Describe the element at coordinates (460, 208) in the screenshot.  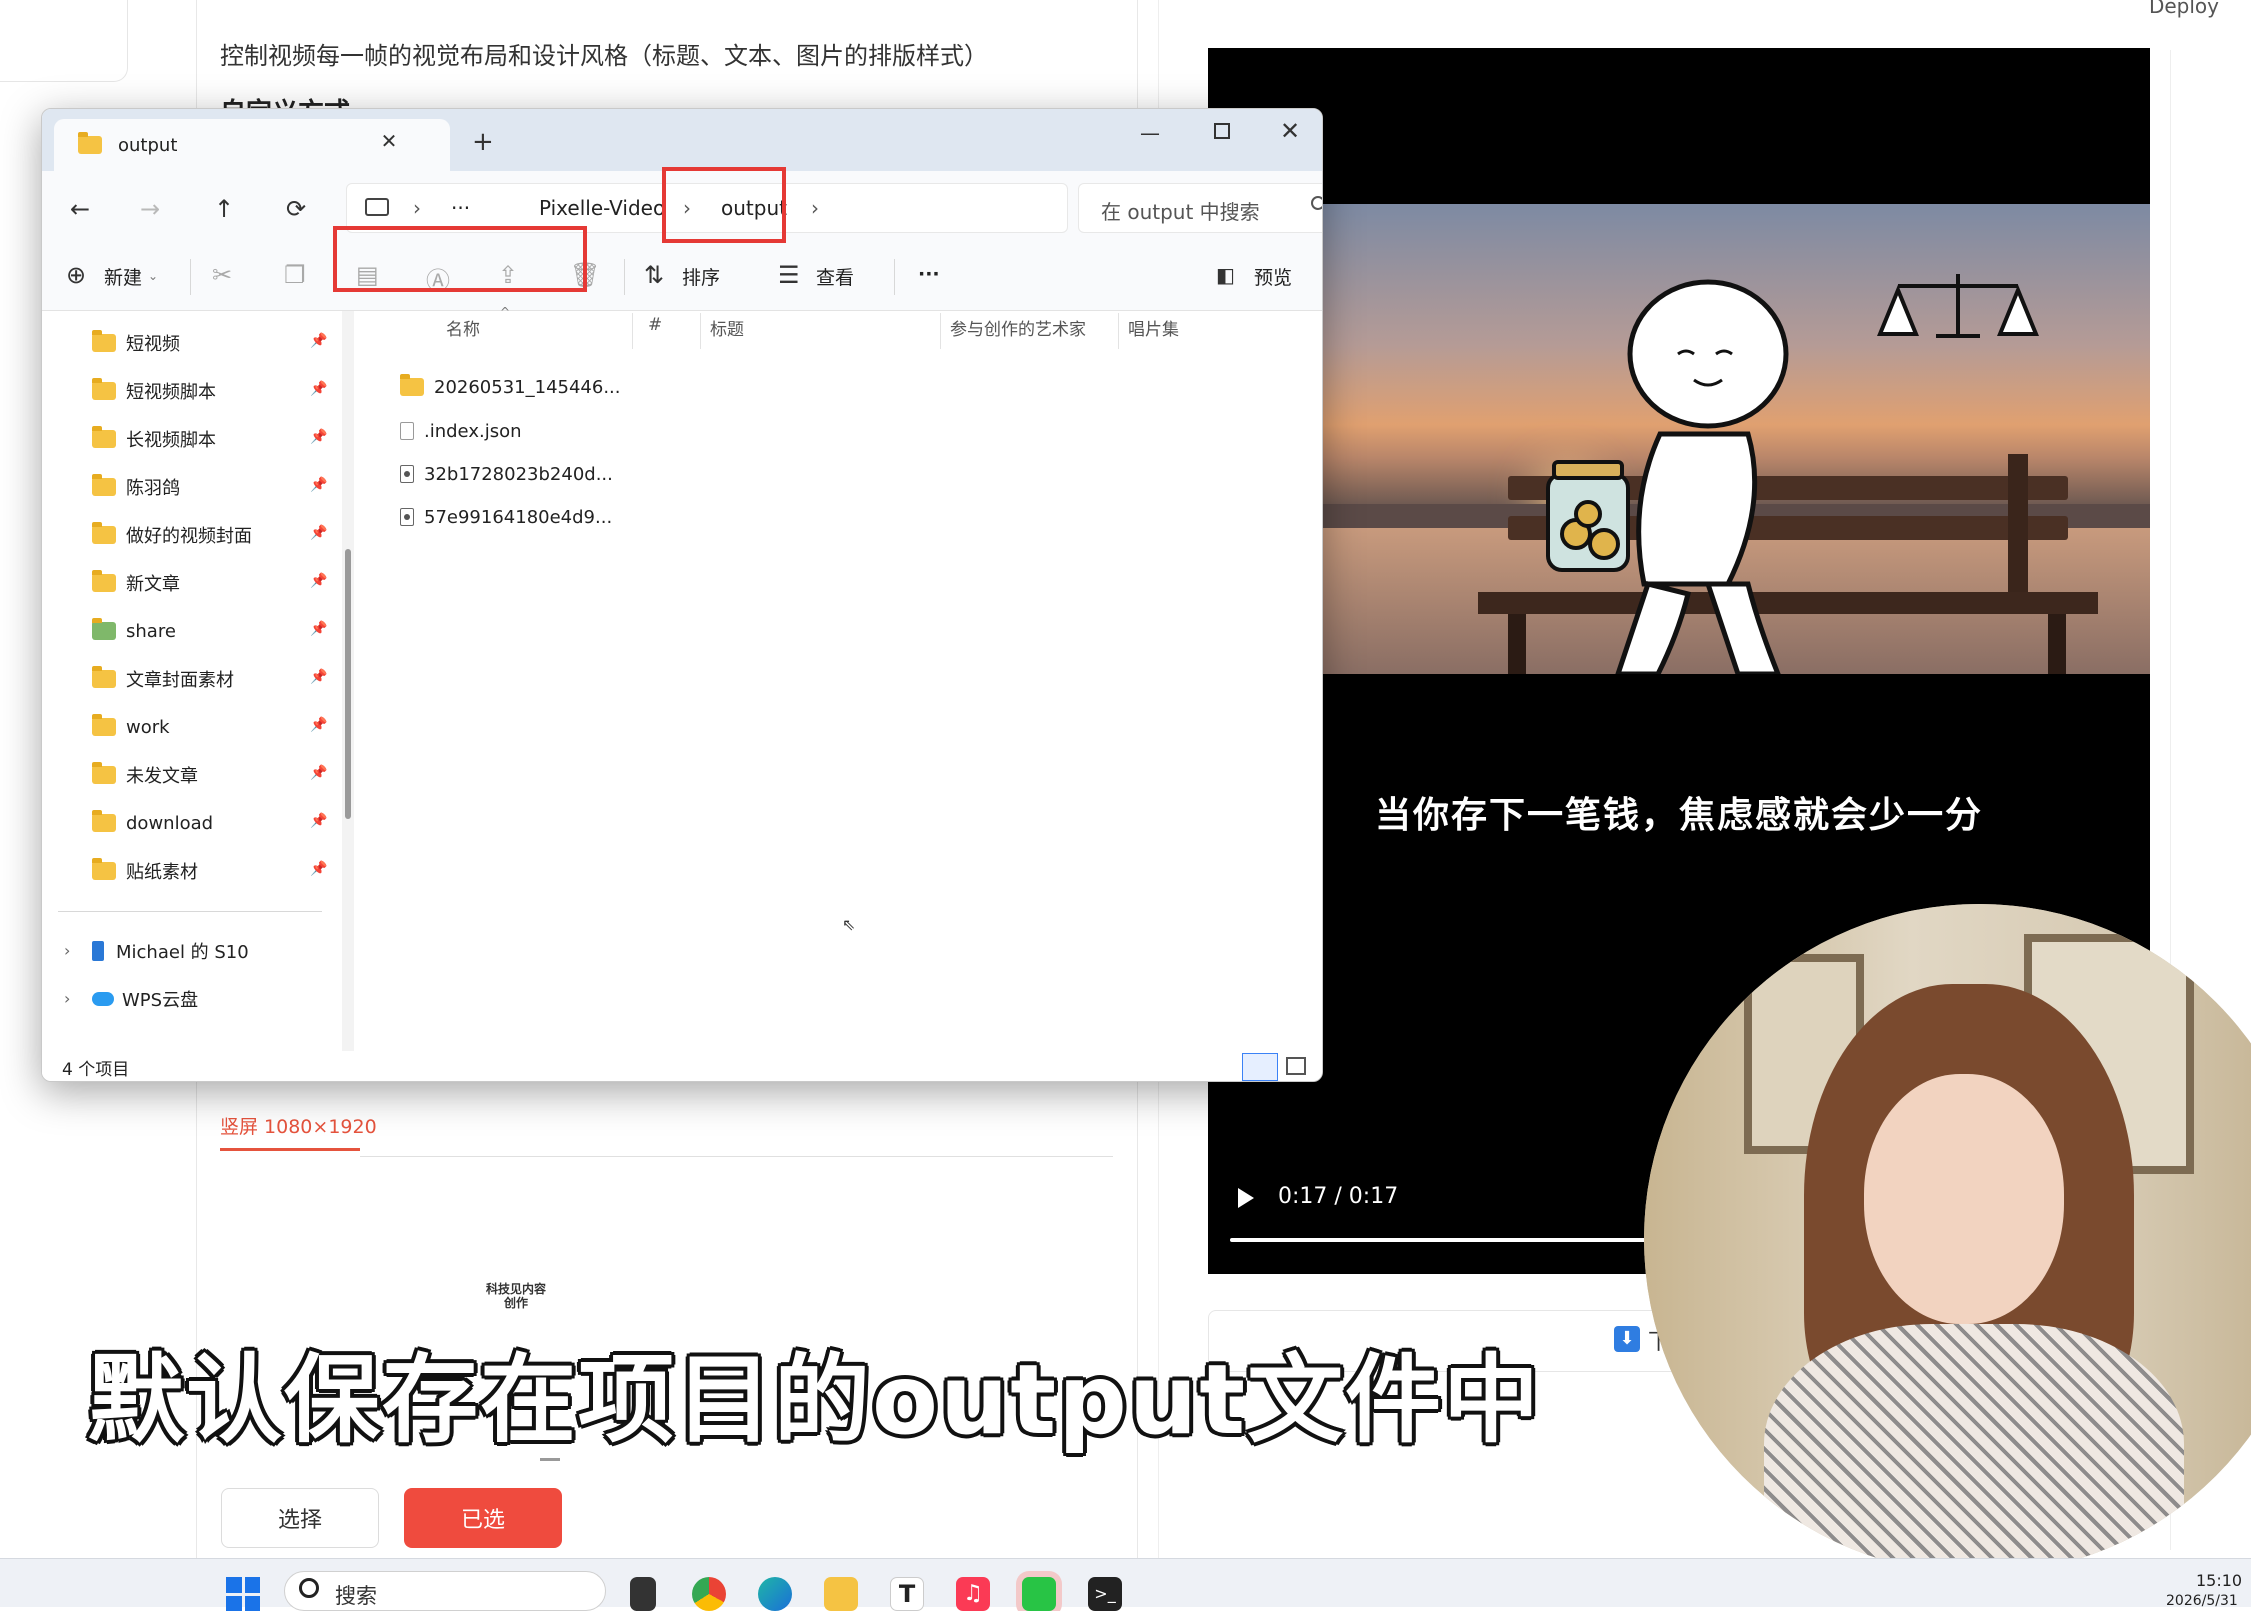
I see `breadcrumb-more: ···` at that location.